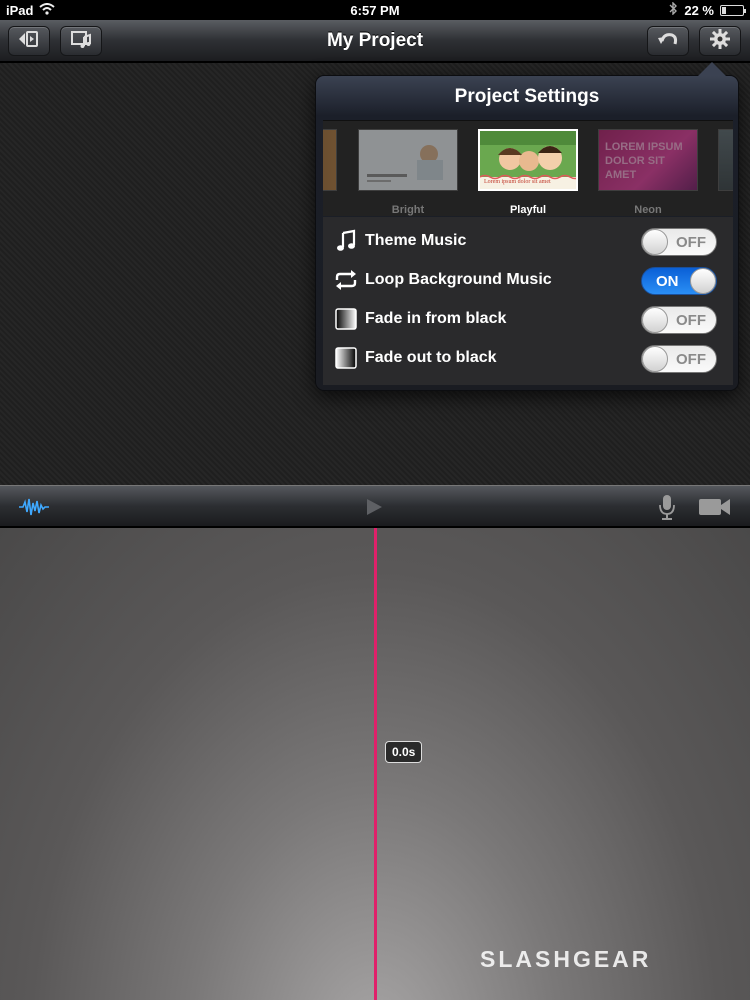 This screenshot has width=750, height=1000. I want to click on settings-button, so click(720, 41).